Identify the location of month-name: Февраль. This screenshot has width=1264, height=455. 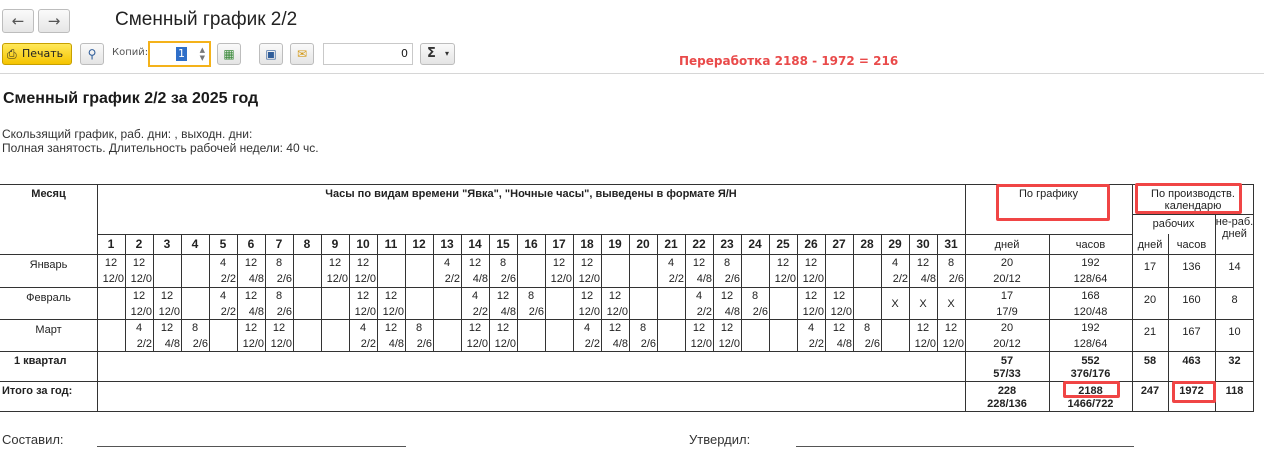
(48, 298).